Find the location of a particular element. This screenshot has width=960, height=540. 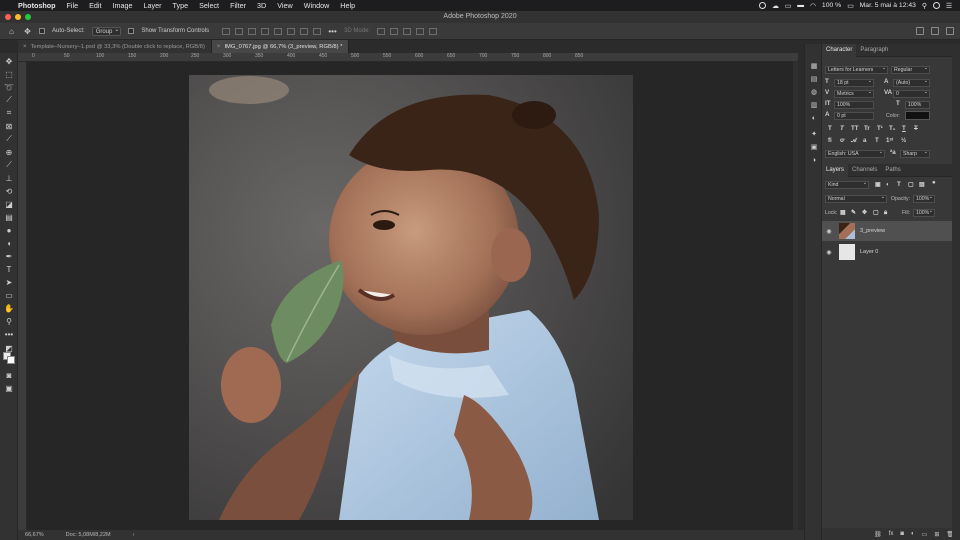

home-icon: ⌂ is located at coordinates (11, 31).